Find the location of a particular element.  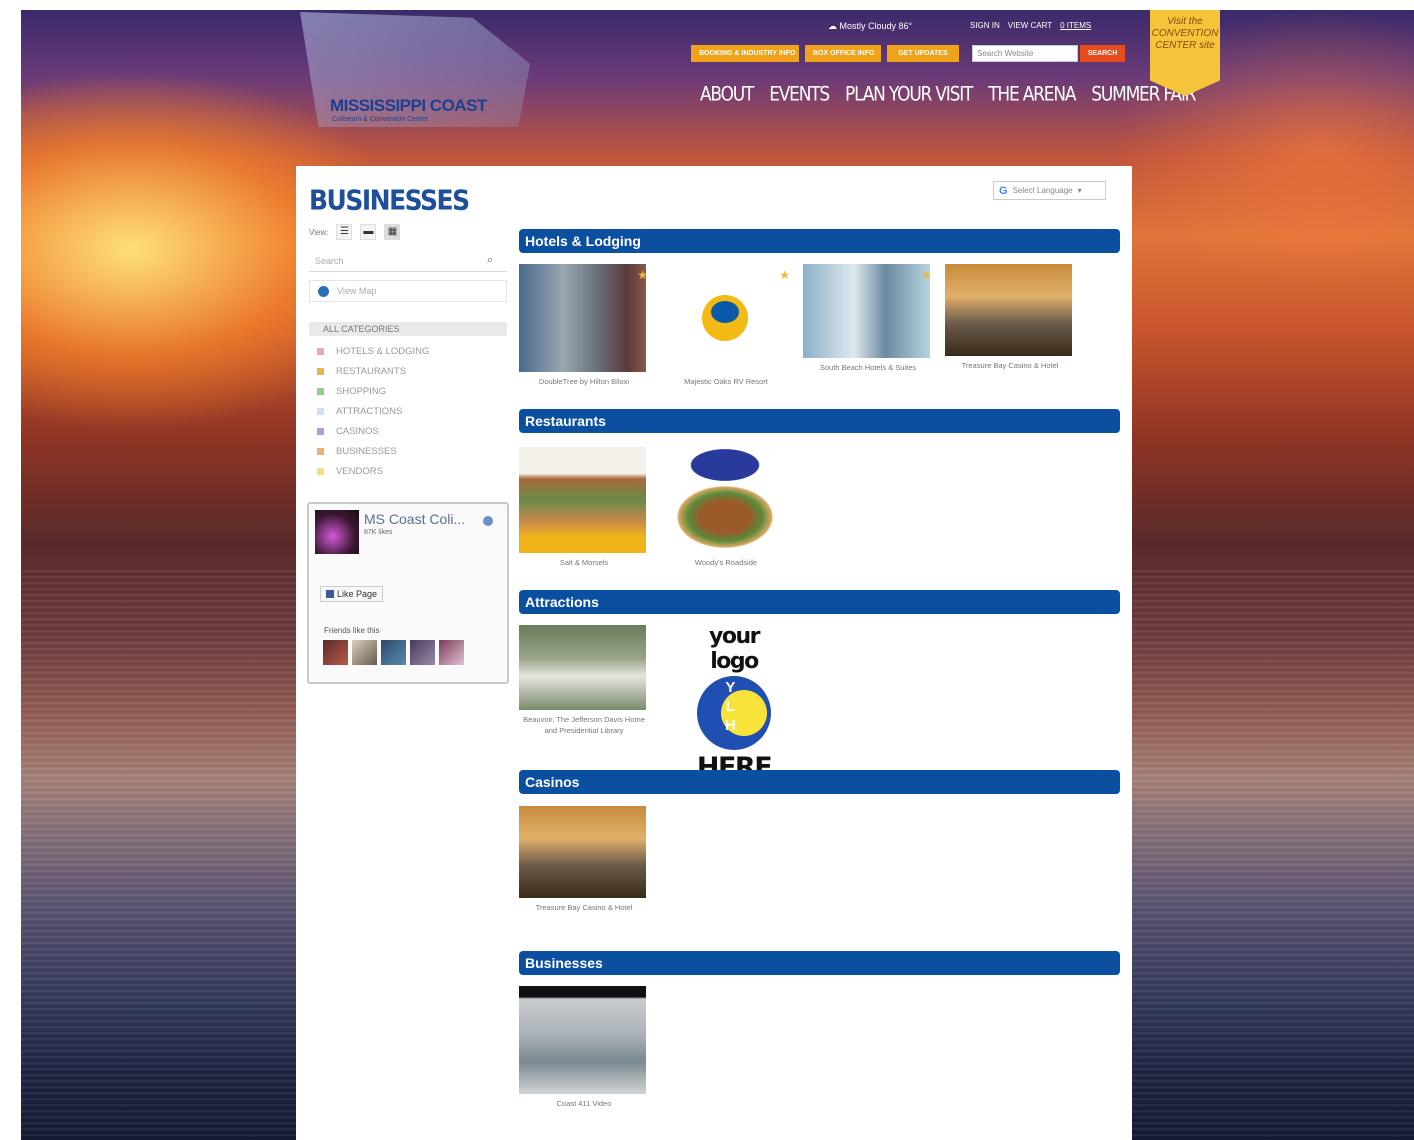

business-name: Salt & Morsels is located at coordinates (584, 562).